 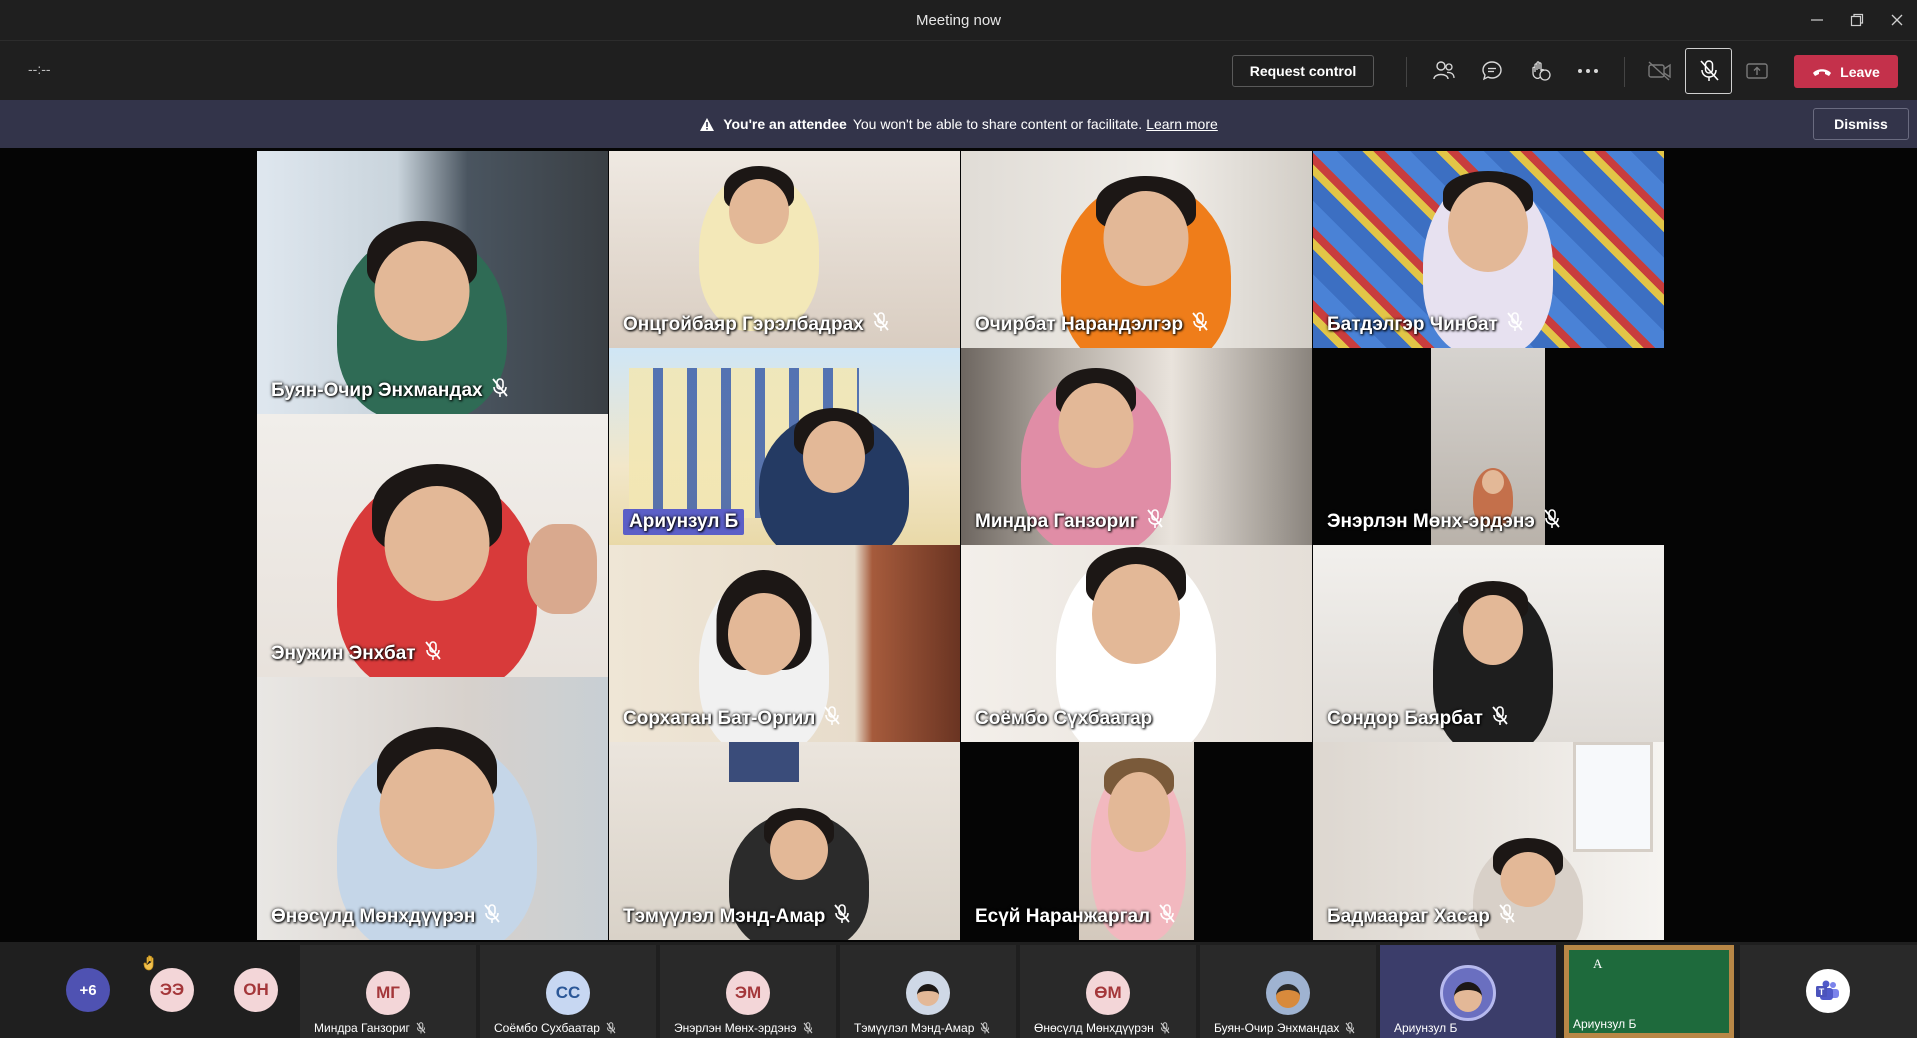 What do you see at coordinates (785, 124) in the screenshot?
I see `banner-title: You're an attendee` at bounding box center [785, 124].